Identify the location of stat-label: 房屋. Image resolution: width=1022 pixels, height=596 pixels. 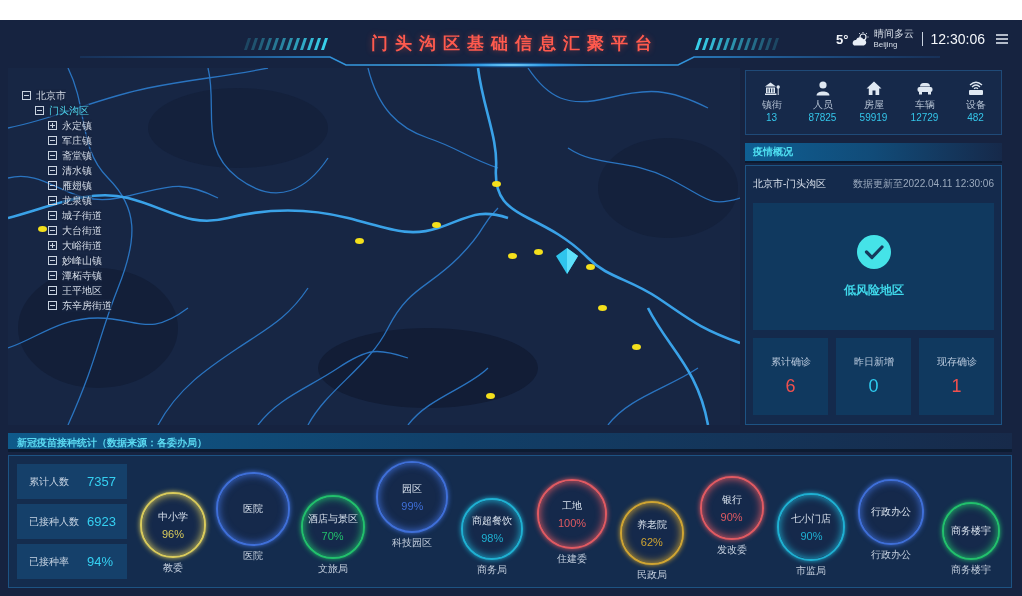
(873, 105).